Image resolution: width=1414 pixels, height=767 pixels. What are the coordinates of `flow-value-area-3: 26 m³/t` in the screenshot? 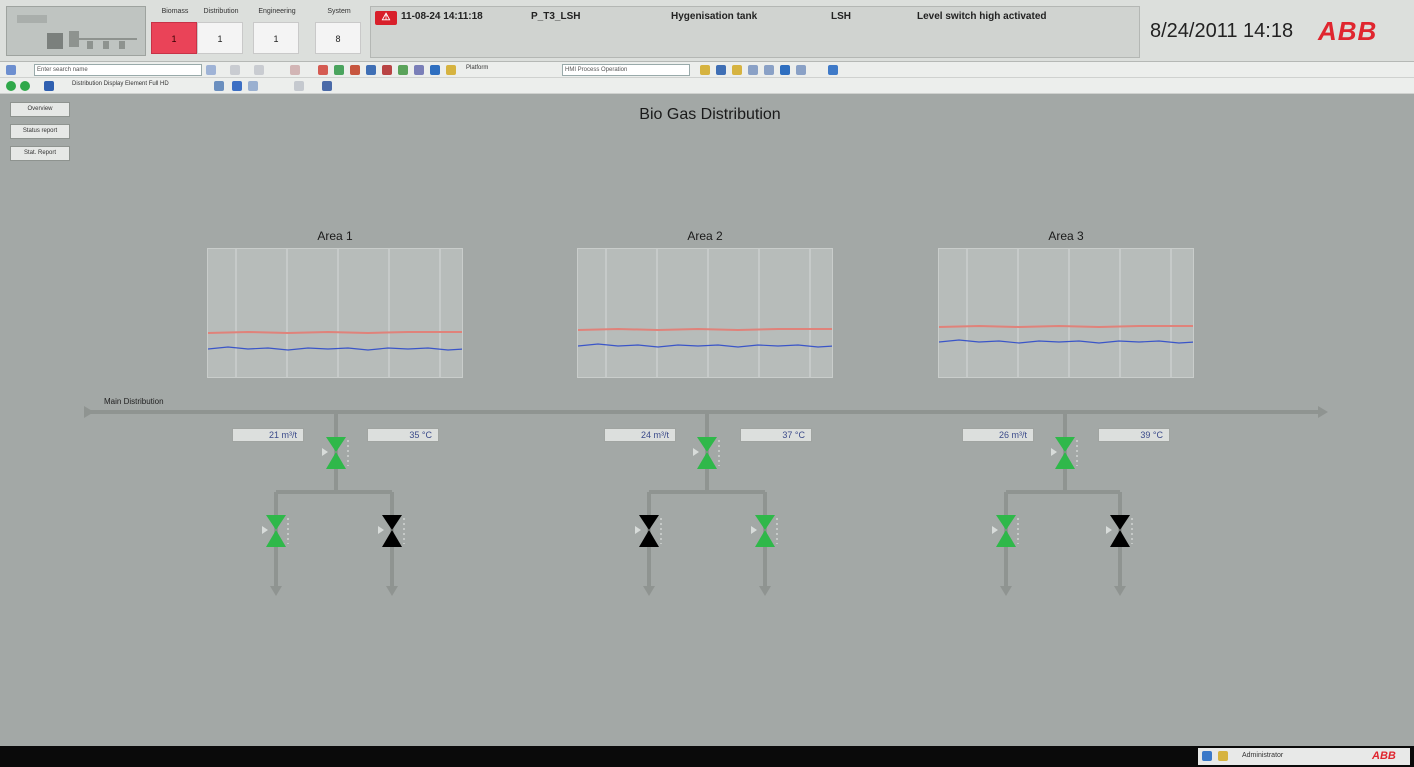 It's located at (998, 435).